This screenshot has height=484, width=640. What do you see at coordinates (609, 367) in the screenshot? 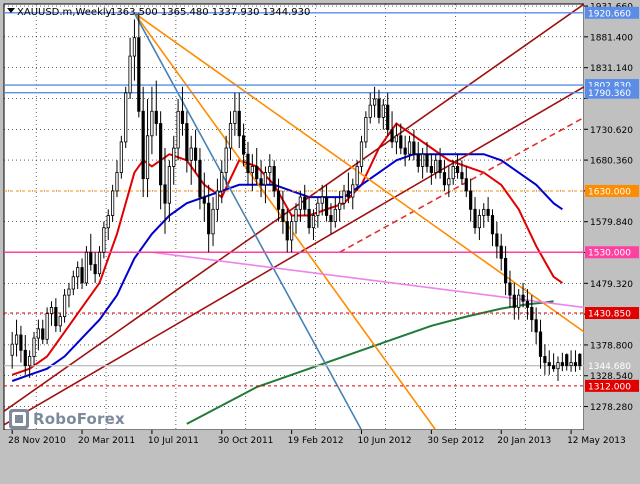
I see `level-tag-label: 1344.680` at bounding box center [609, 367].